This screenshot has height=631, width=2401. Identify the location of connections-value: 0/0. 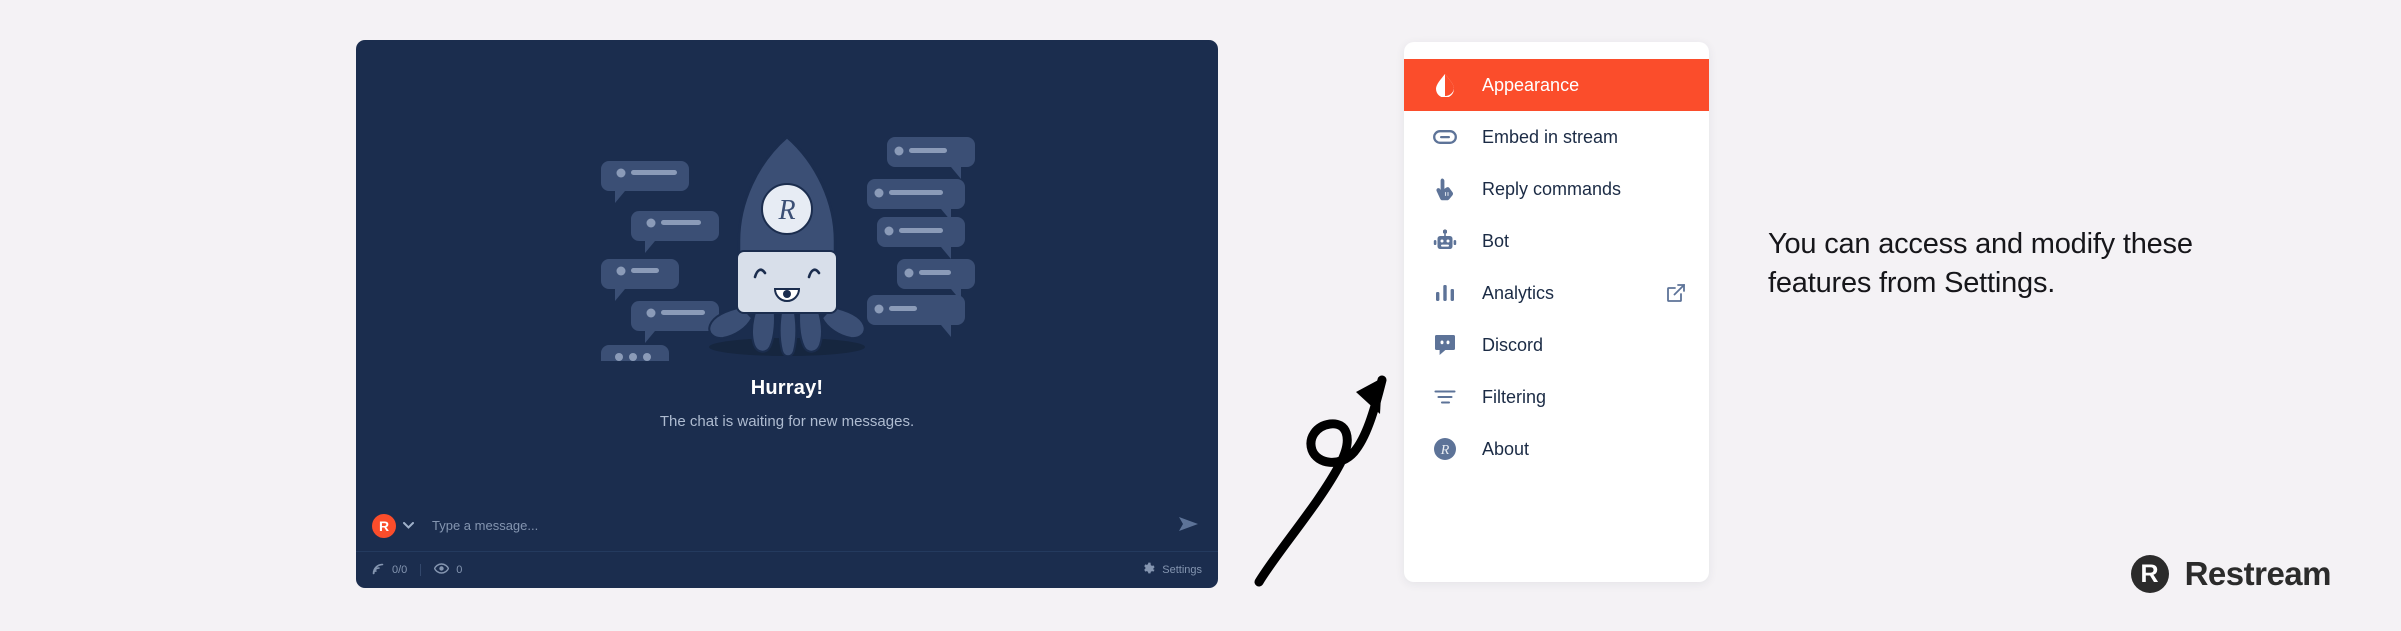
(400, 570).